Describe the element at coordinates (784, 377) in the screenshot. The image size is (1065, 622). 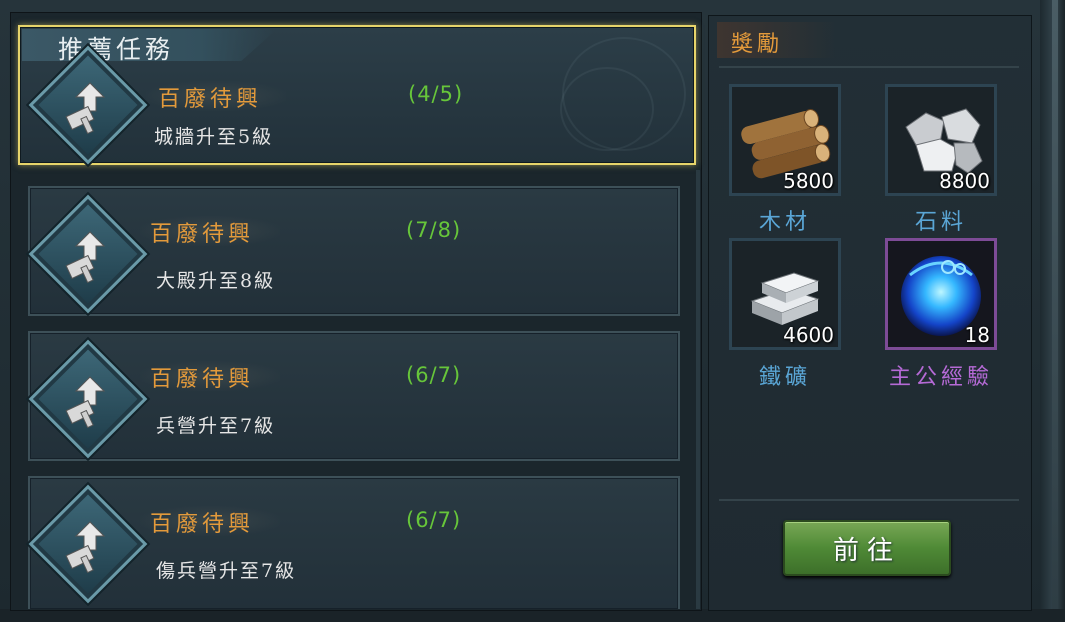
I see `item-label: 鐵礦` at that location.